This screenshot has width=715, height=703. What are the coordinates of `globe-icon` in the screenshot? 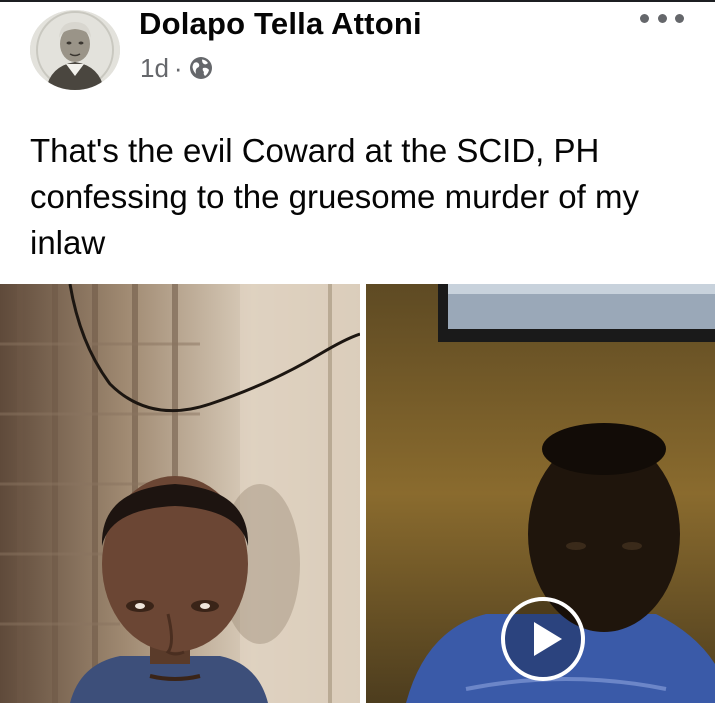 It's located at (201, 68).